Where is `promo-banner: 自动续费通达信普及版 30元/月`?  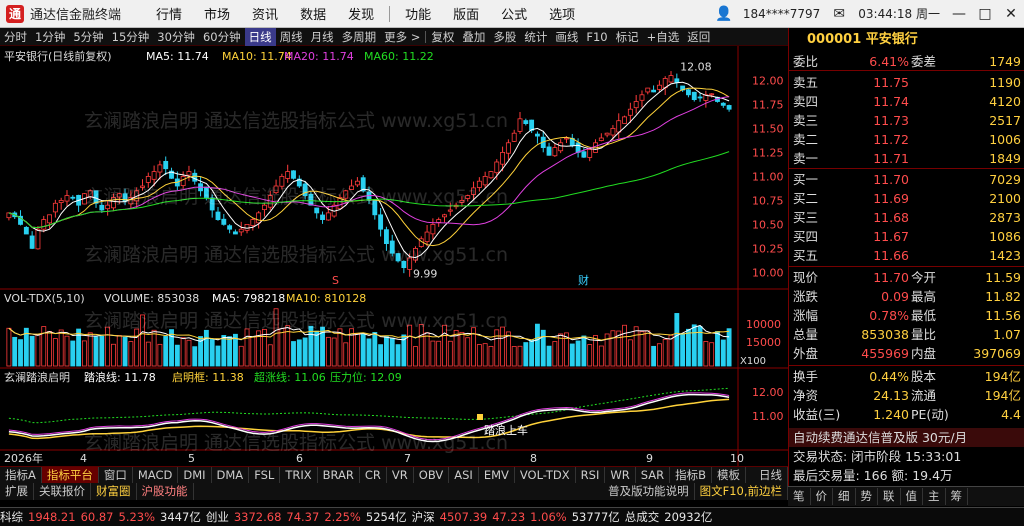 promo-banner: 自动续费通达信普及版 30元/月 is located at coordinates (906, 437).